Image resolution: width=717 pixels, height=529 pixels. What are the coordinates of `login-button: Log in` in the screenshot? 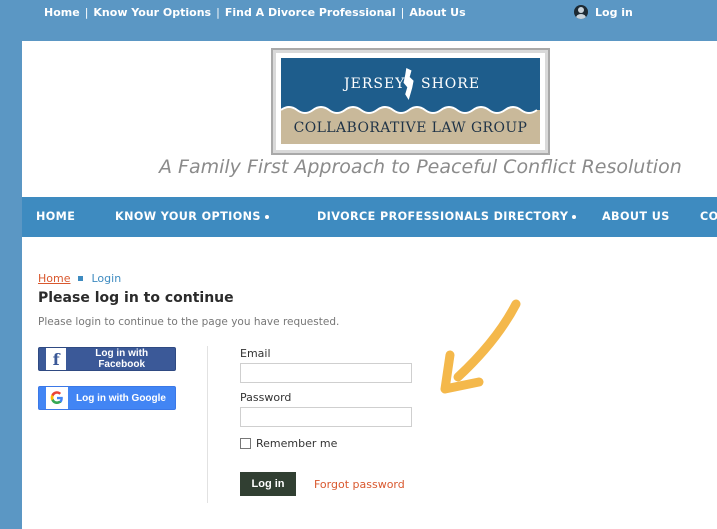 It's located at (268, 484).